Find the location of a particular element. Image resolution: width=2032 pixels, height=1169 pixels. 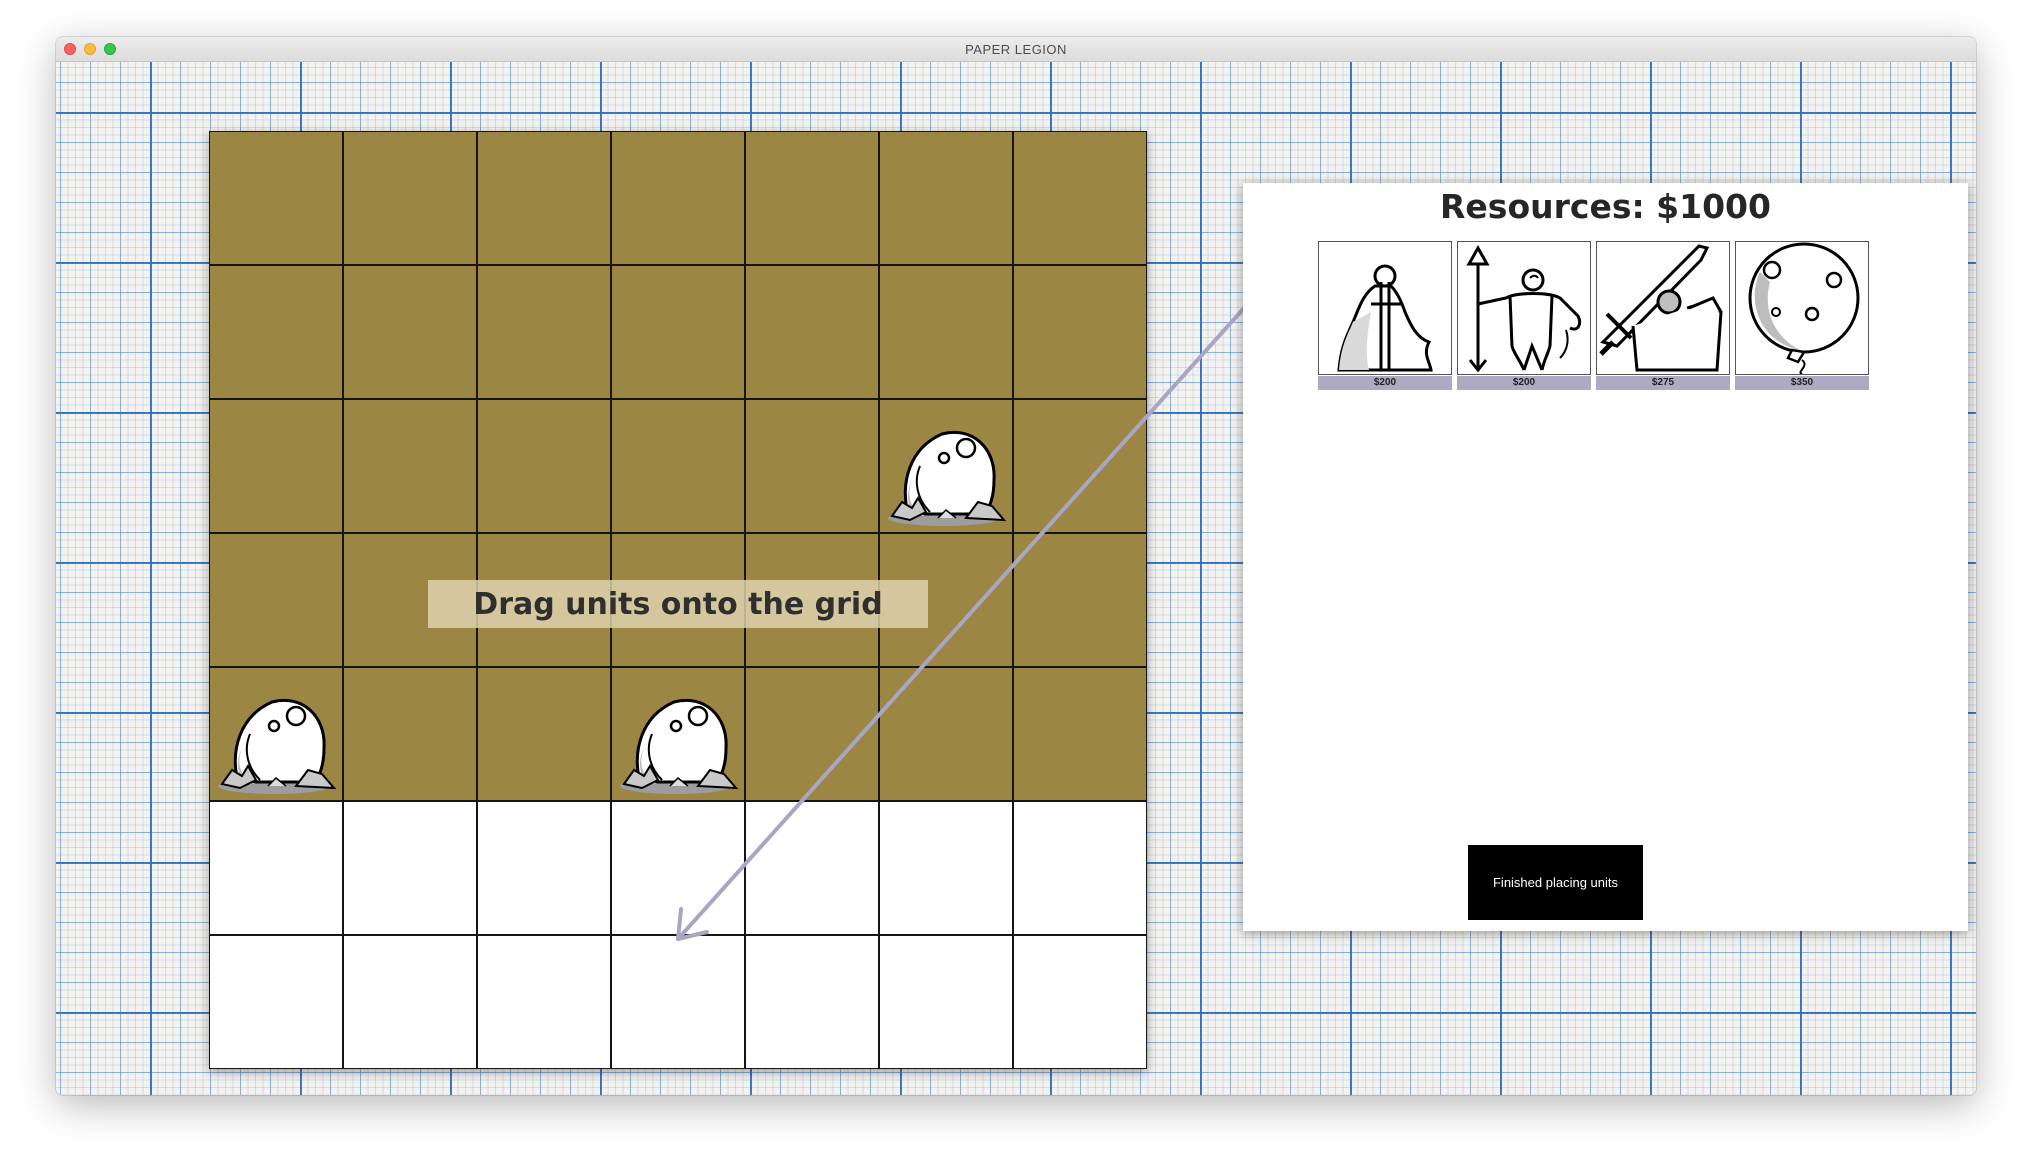

window-title: PAPER LEGION is located at coordinates (1016, 49).